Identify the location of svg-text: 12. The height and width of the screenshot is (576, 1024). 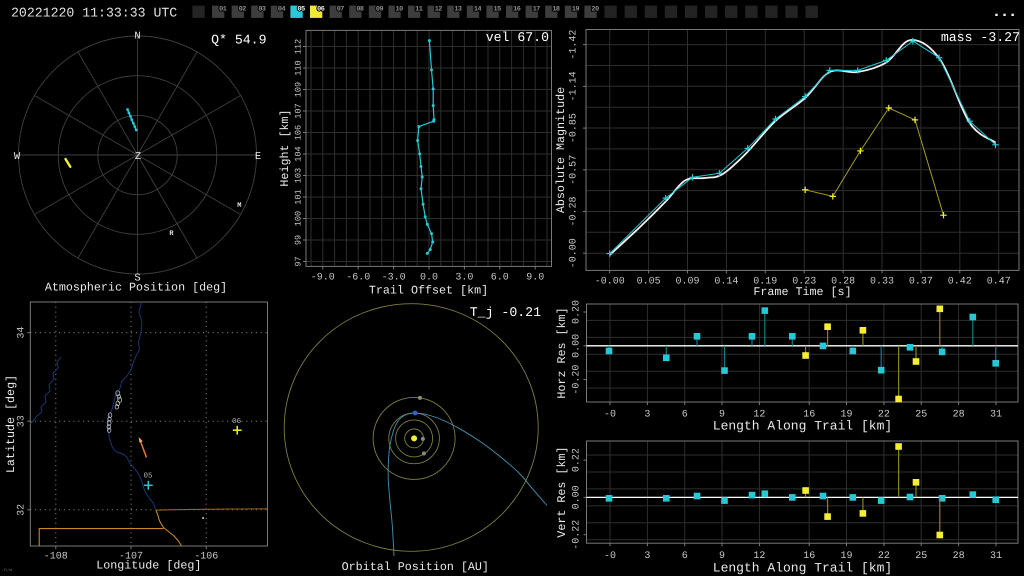
(439, 10).